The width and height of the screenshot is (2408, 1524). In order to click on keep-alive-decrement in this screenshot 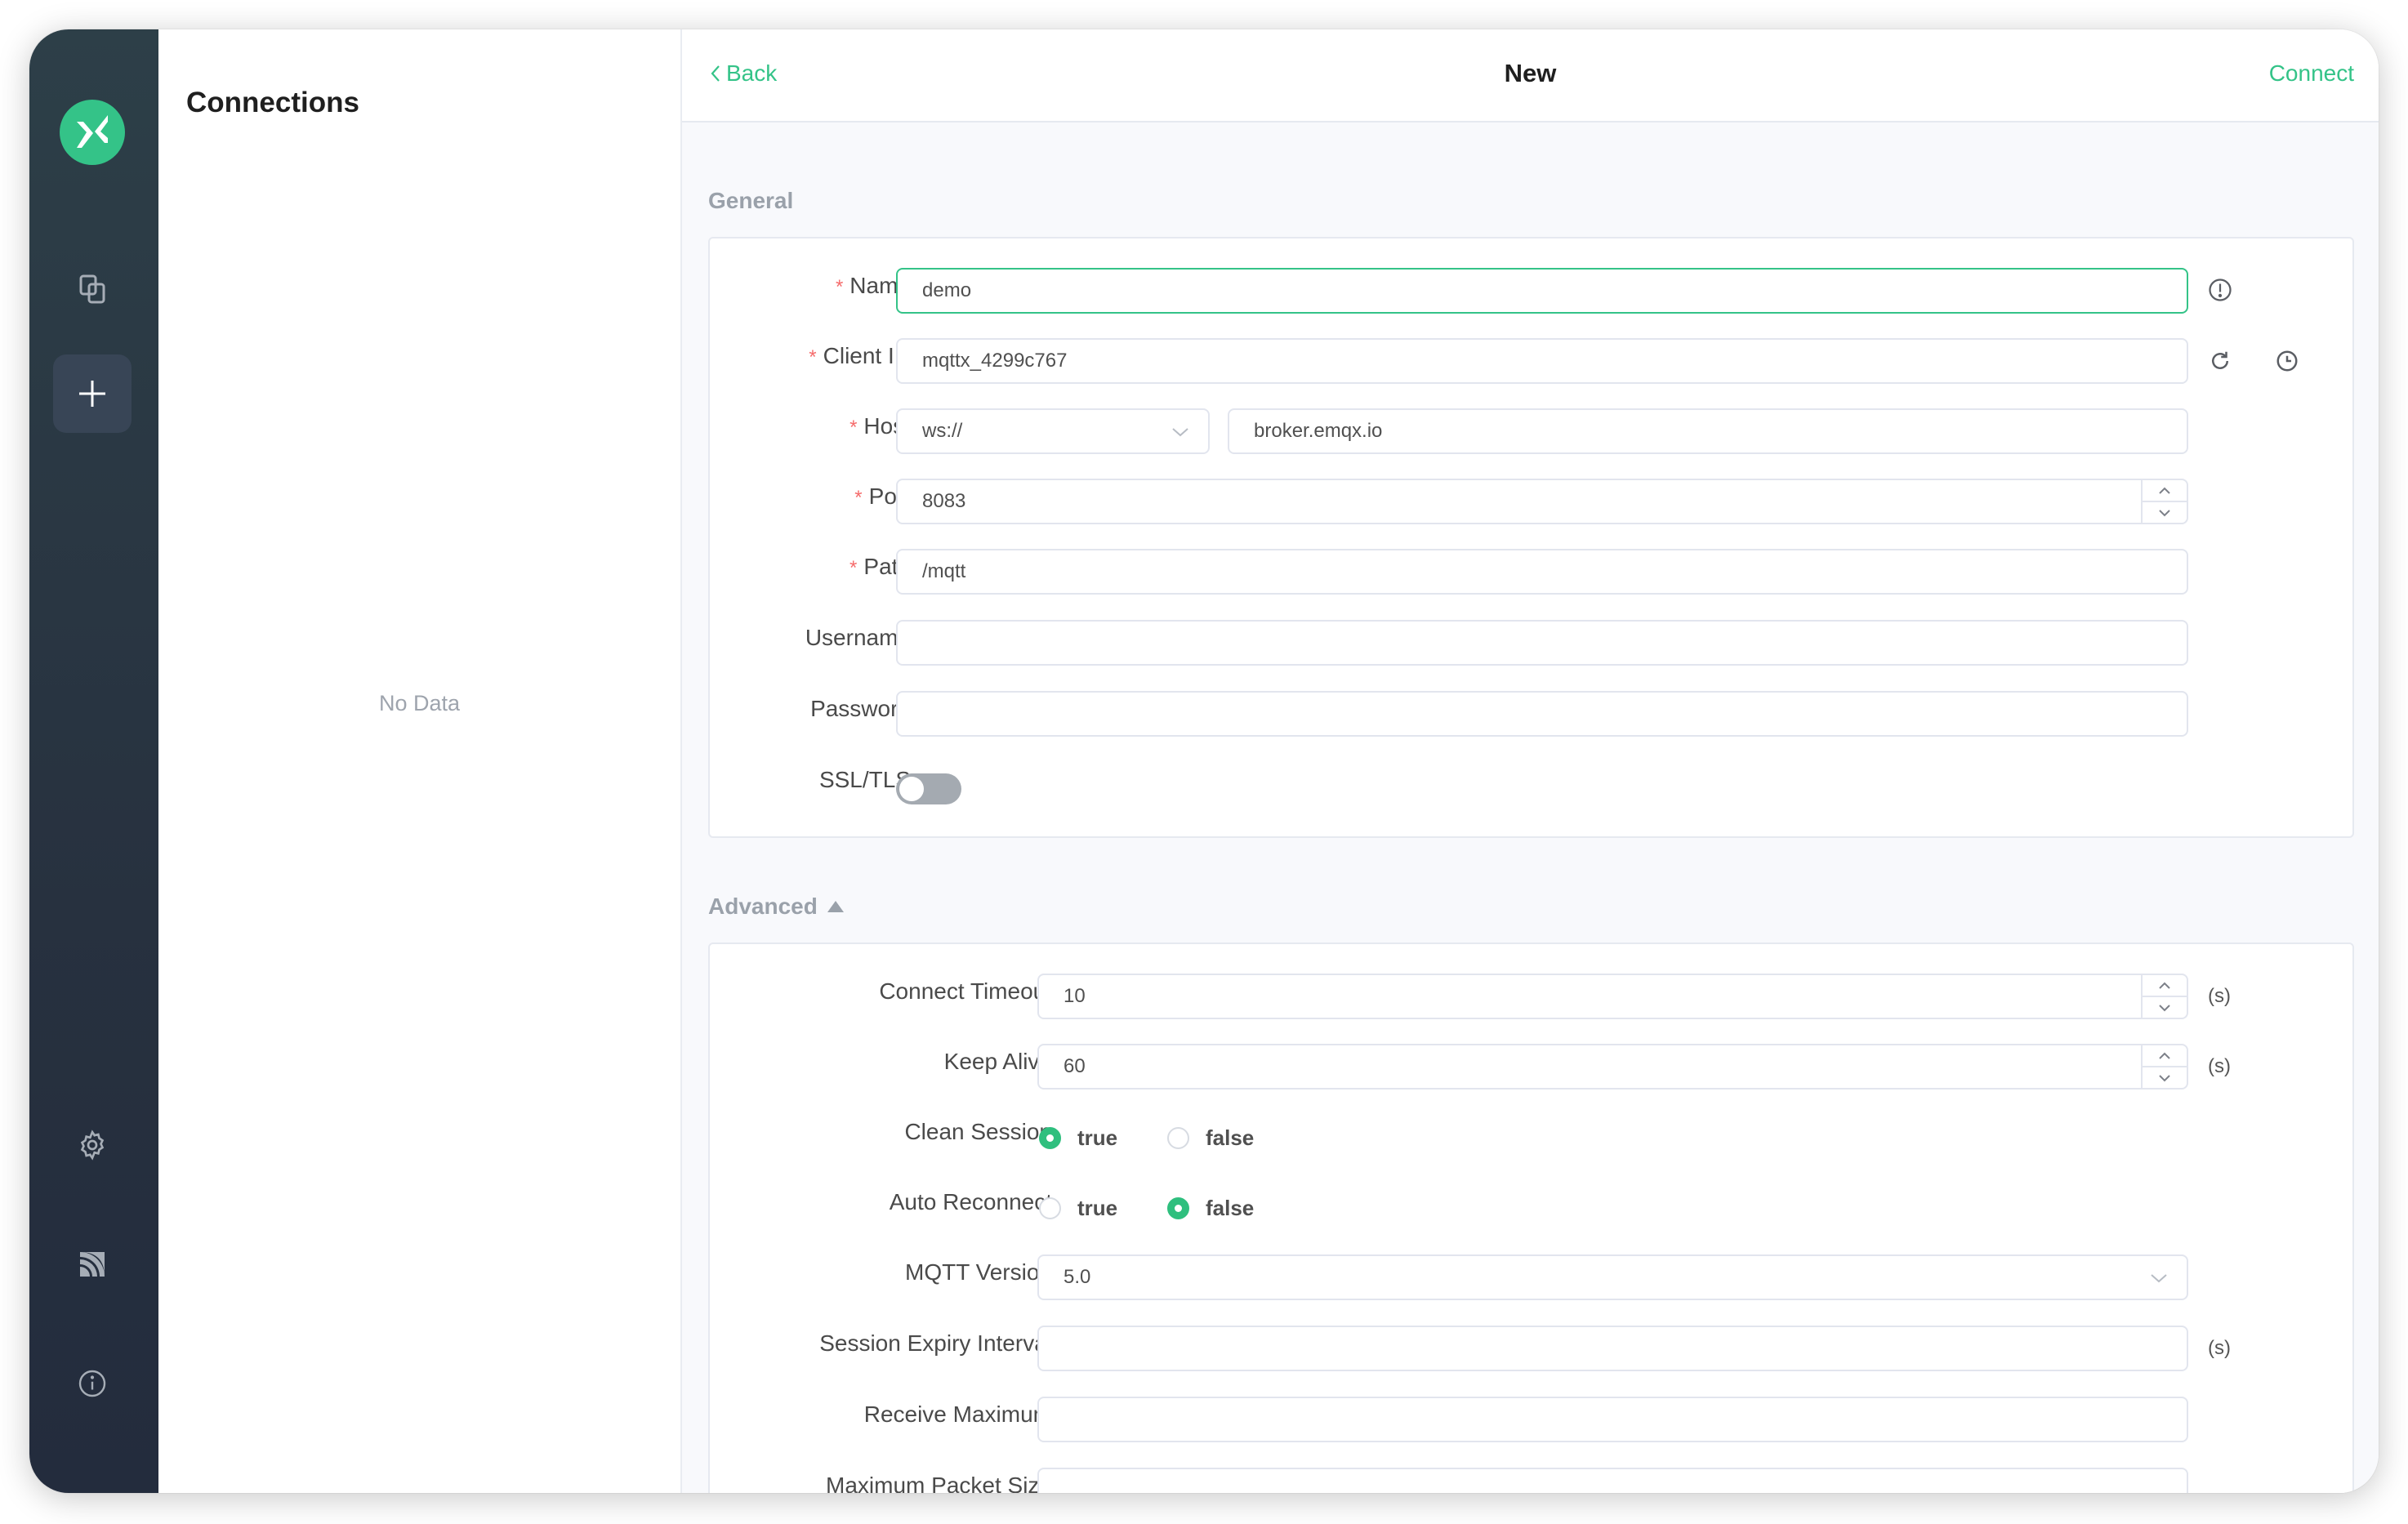, I will do `click(2165, 1077)`.